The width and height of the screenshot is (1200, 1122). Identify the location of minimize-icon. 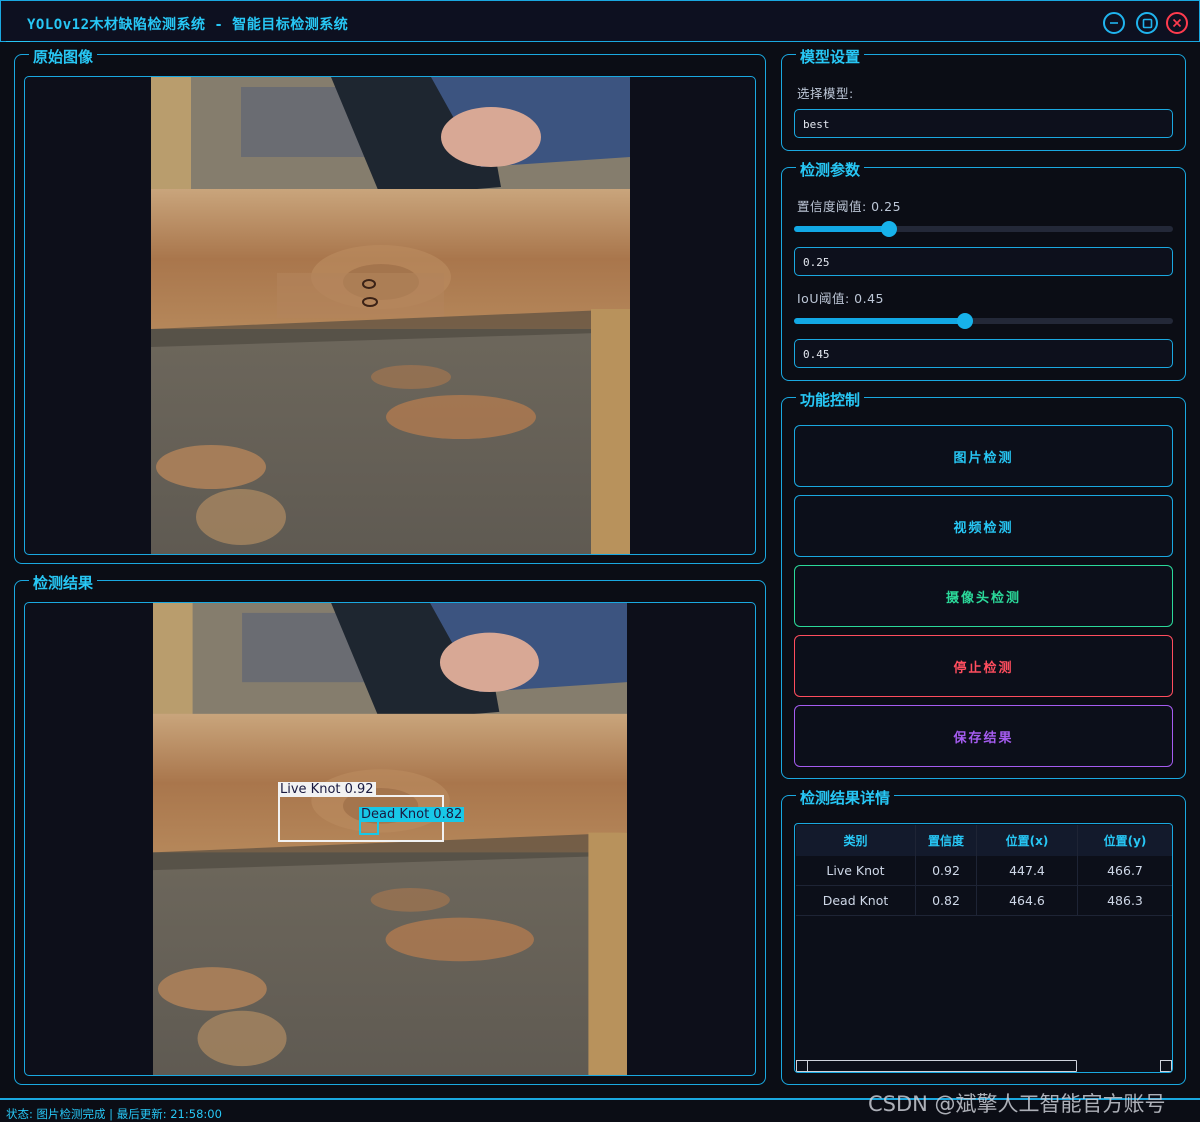
(1114, 23).